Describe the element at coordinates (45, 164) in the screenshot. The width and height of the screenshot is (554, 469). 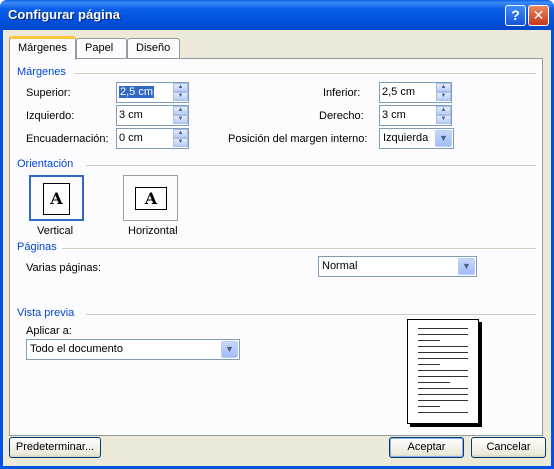
I see `orientation-group-label: Orientación` at that location.